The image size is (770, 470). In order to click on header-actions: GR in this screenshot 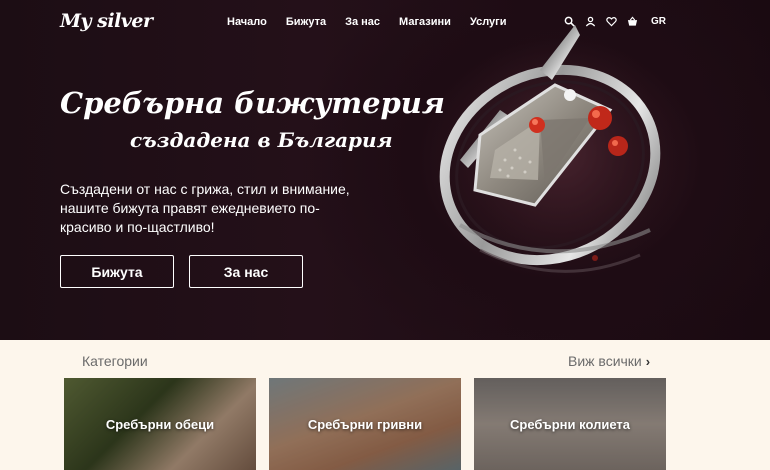, I will do `click(614, 21)`.